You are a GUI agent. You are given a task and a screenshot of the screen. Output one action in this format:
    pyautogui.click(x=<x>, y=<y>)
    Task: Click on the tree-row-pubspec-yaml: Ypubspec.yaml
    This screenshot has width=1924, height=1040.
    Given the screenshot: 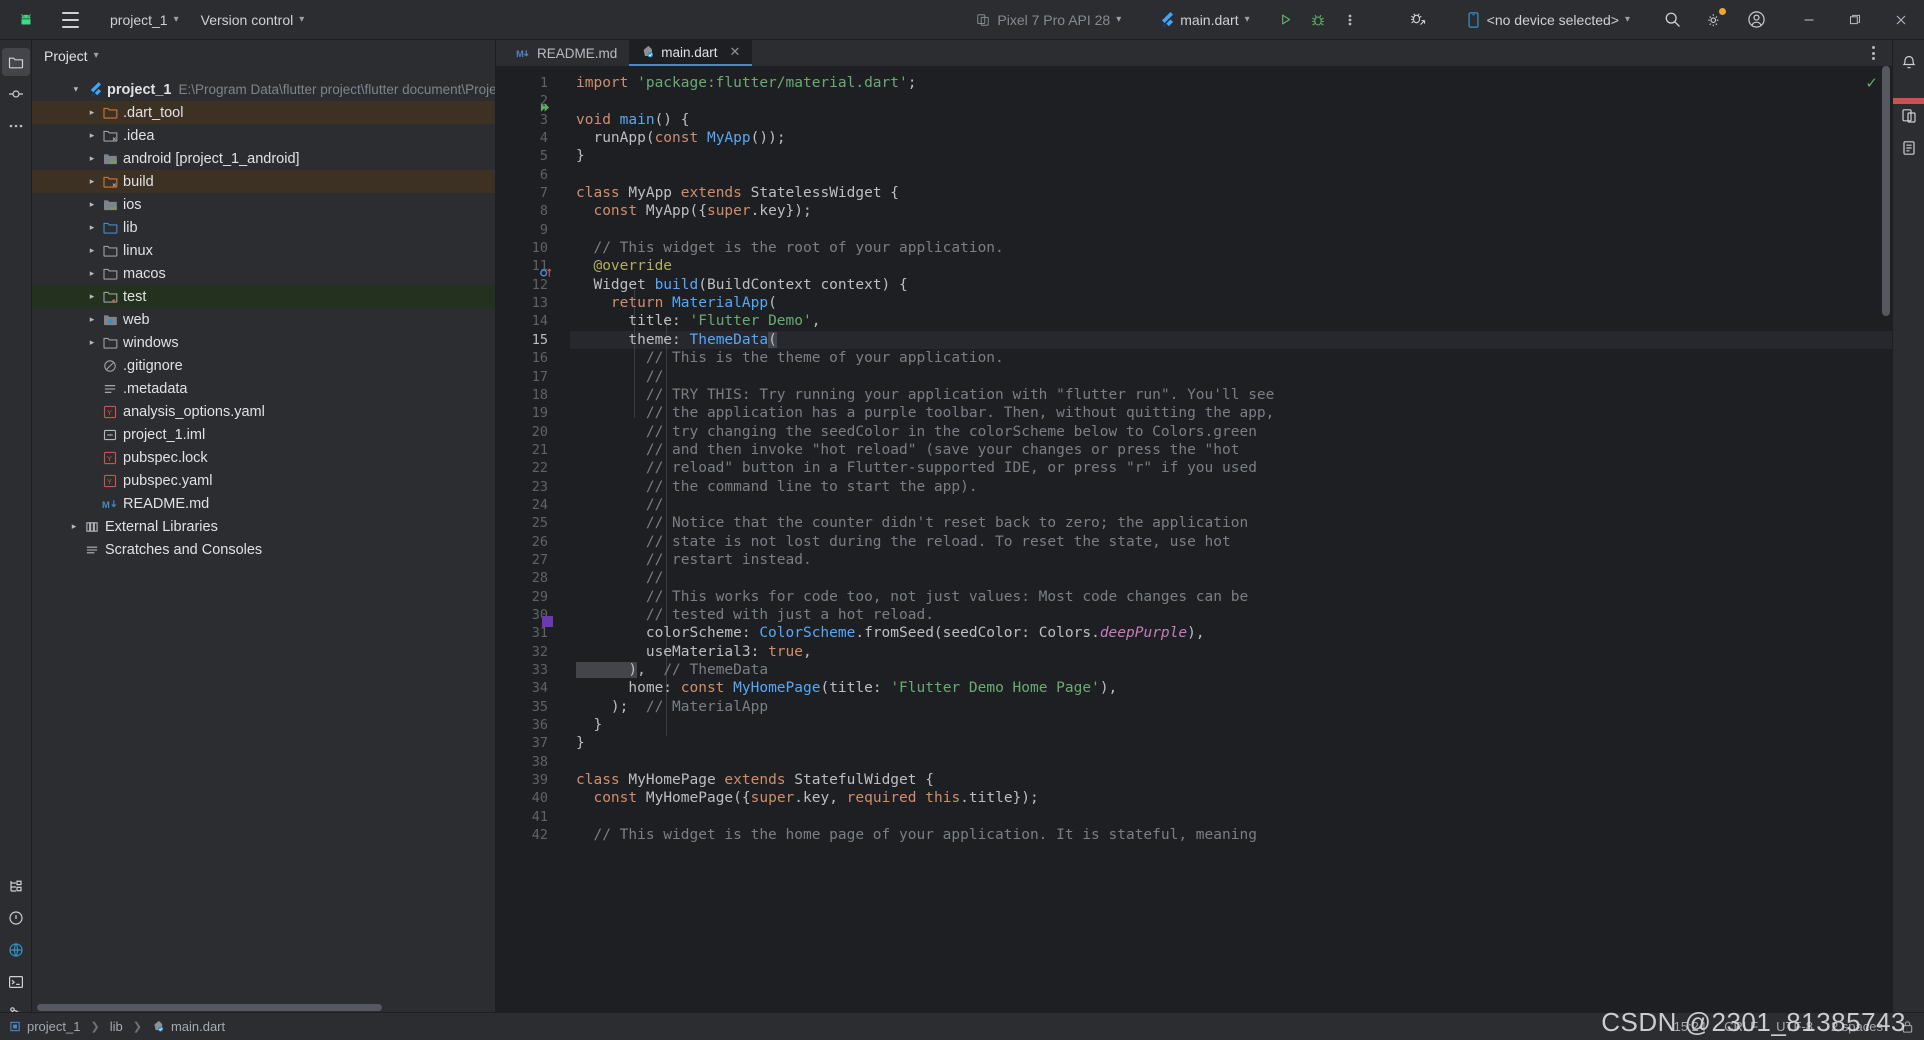 What is the action you would take?
    pyautogui.click(x=263, y=480)
    